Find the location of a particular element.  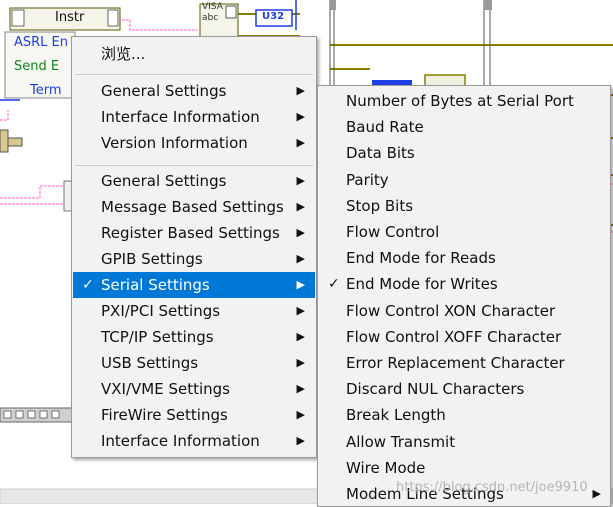

visa-sub-label: abc is located at coordinates (210, 18).